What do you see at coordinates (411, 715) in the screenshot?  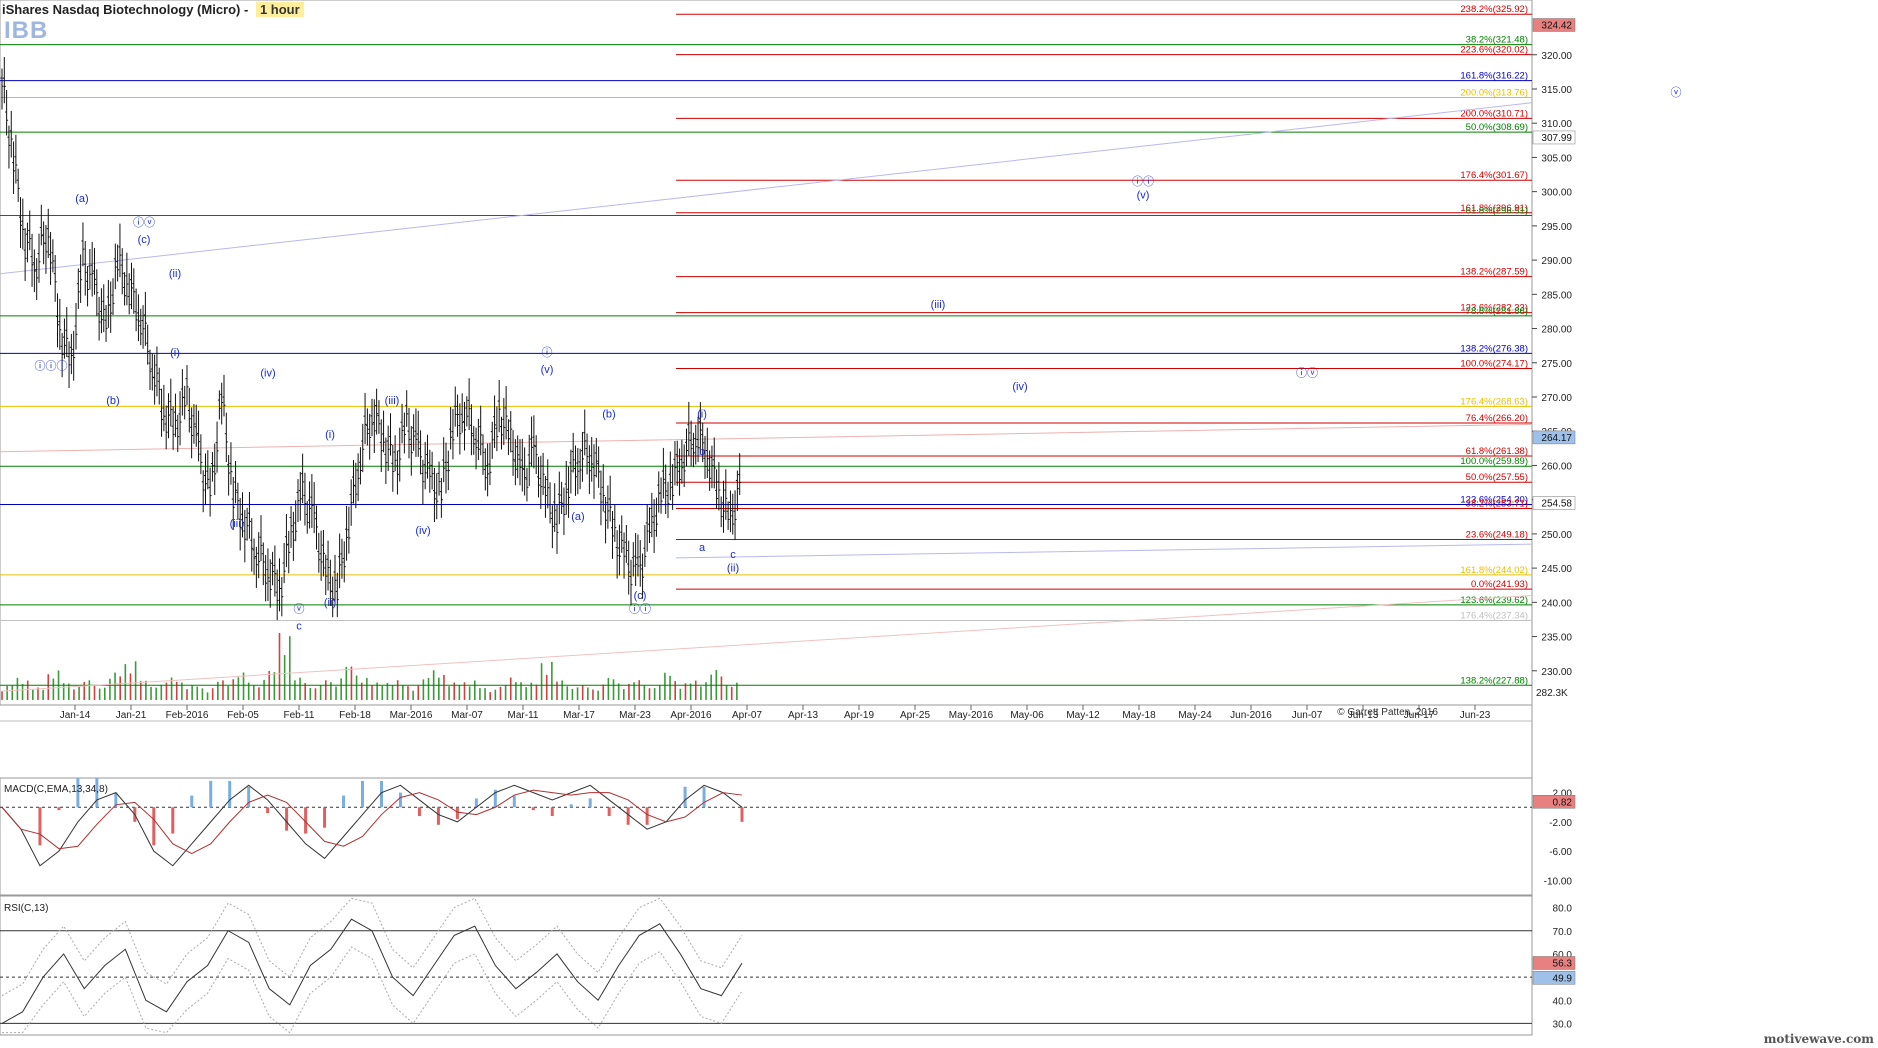 I see `date-tick-label: Mar-2016` at bounding box center [411, 715].